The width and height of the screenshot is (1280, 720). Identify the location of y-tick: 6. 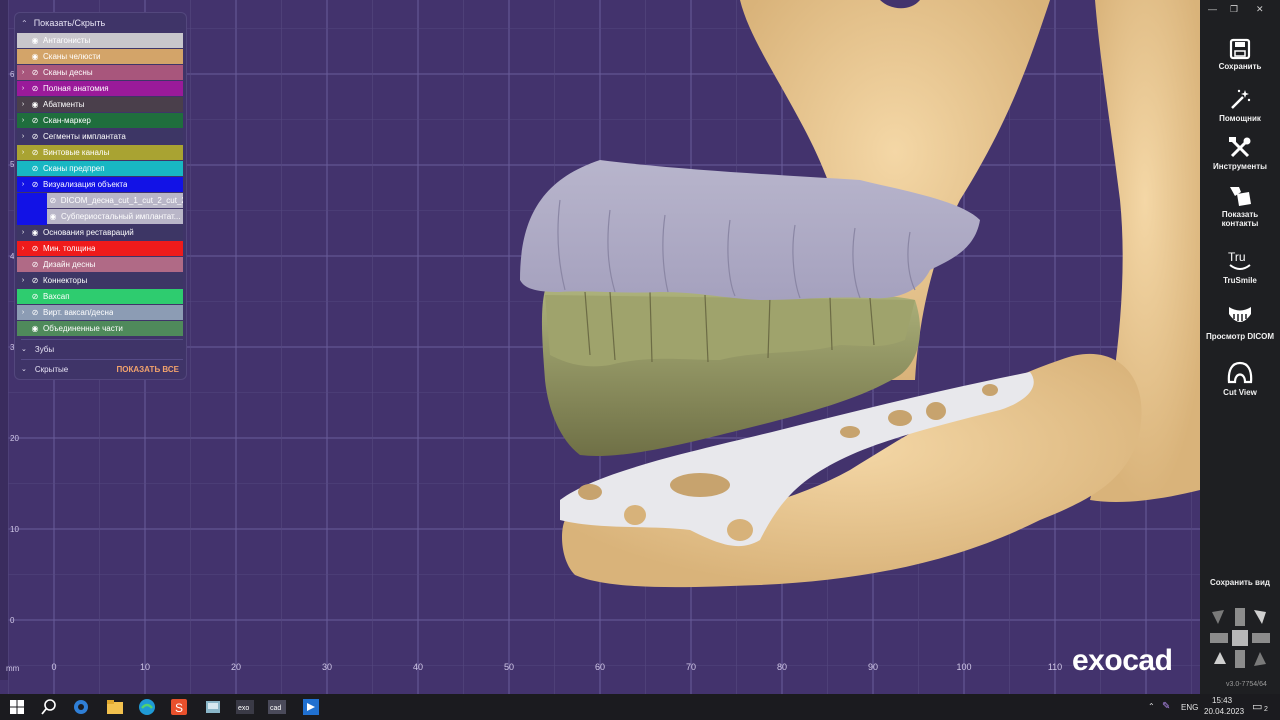
(12, 74).